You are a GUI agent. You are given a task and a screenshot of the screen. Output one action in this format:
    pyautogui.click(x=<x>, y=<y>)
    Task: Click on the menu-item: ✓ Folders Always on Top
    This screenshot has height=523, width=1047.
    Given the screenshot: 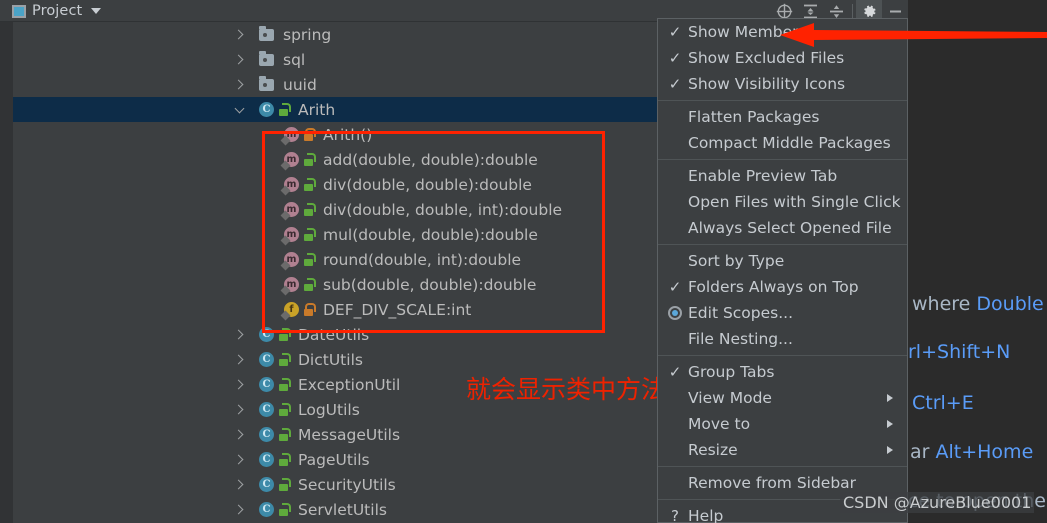 What is the action you would take?
    pyautogui.click(x=782, y=287)
    